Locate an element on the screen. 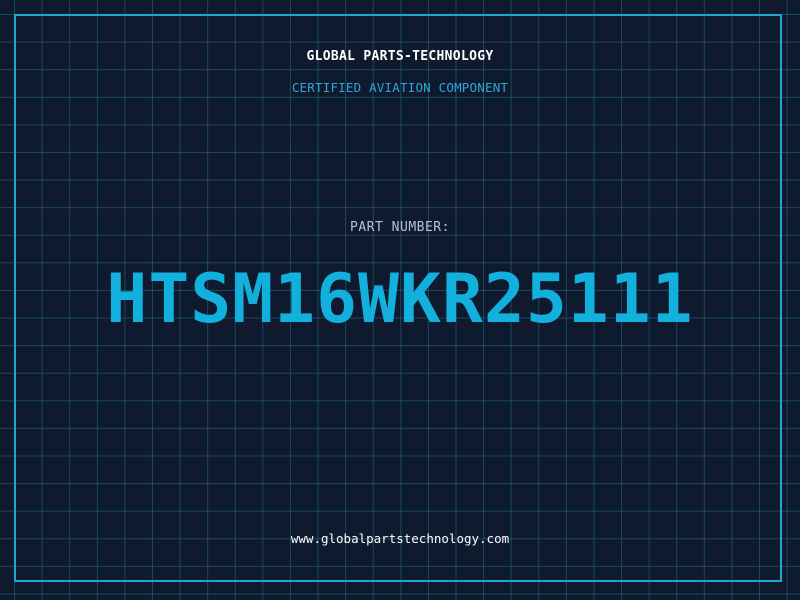 The height and width of the screenshot is (600, 800). part-number-value: HTSM16WKR25111 is located at coordinates (400, 299).